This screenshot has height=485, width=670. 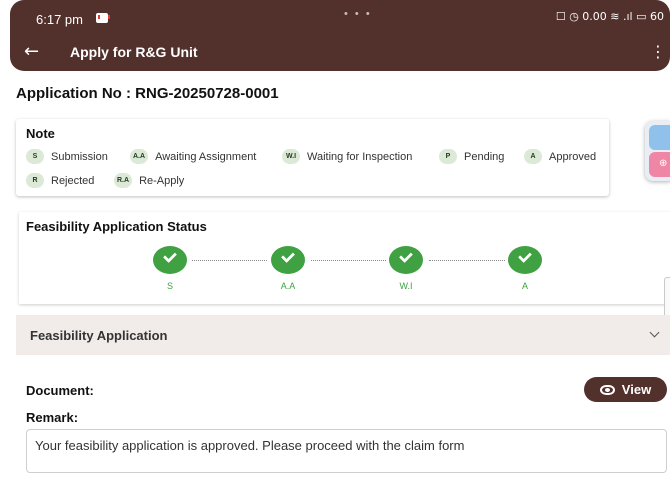 What do you see at coordinates (609, 16) in the screenshot?
I see `system-icons: ☐ ◷ 0.00 ≋ .ıl ▭ 60` at bounding box center [609, 16].